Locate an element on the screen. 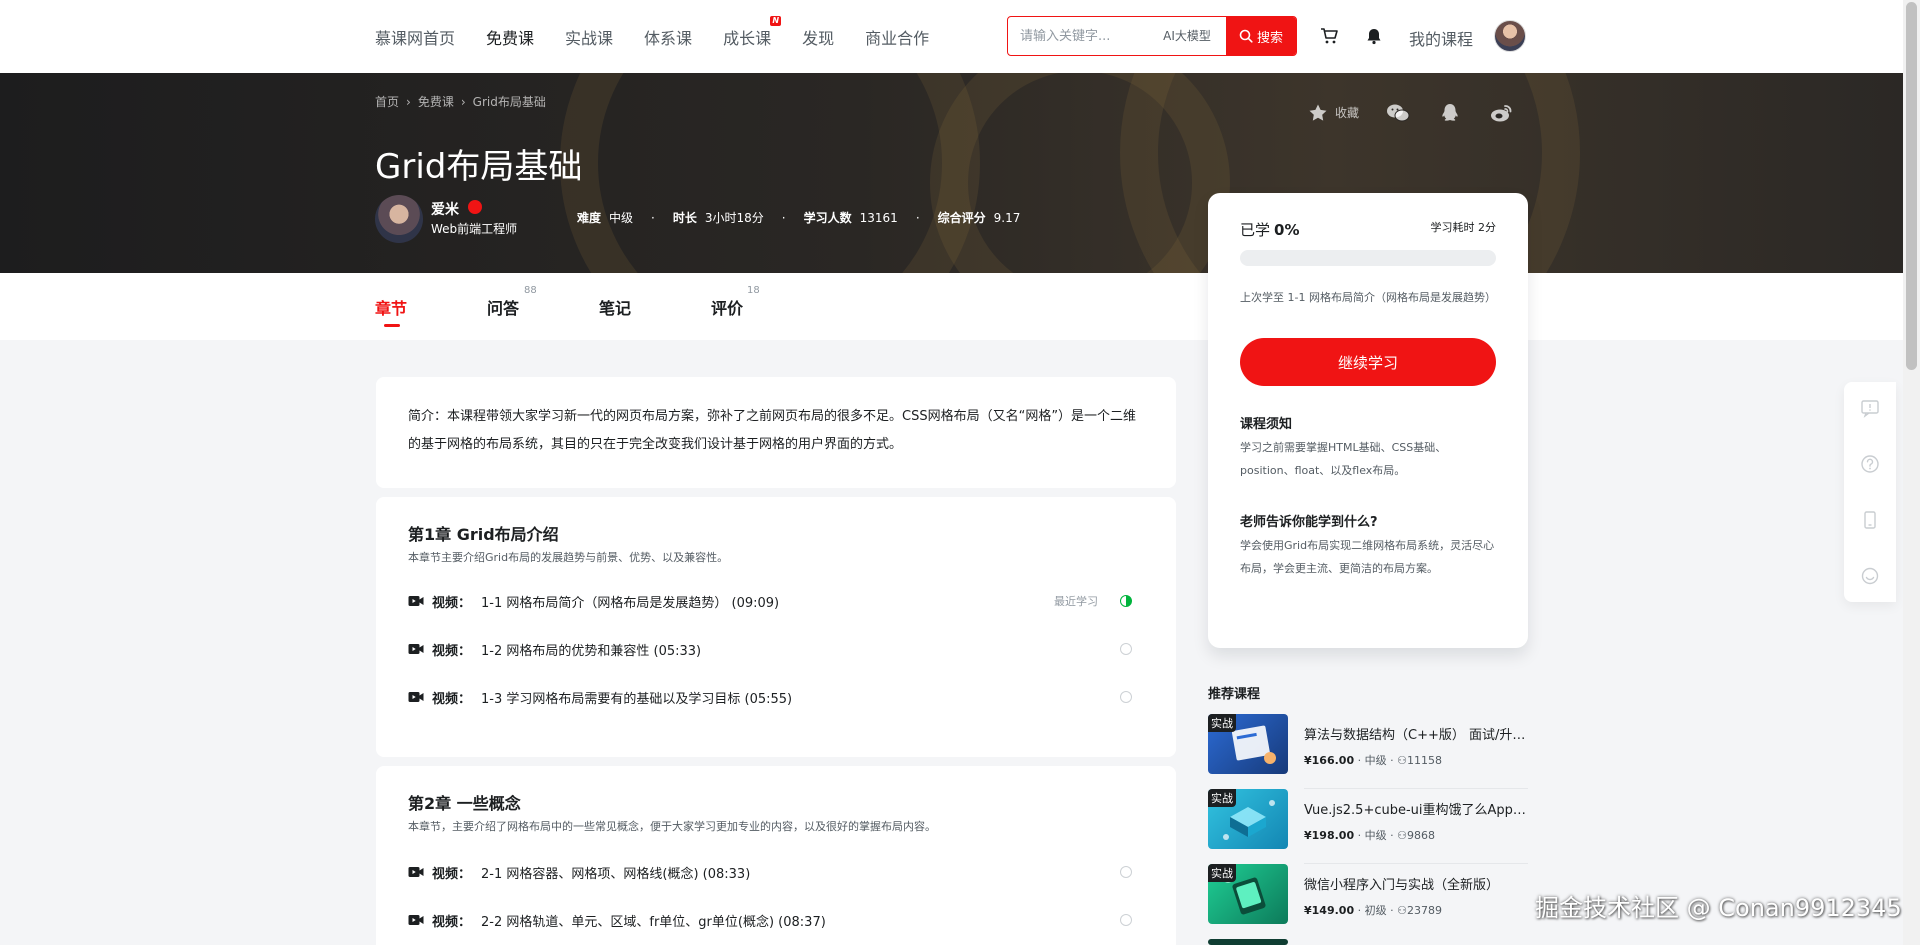  recommended-course-item: 实战 微信小程序入门与实战（全新版） ¥149.00 · 初级 · ⚇23789 is located at coordinates (1368, 901).